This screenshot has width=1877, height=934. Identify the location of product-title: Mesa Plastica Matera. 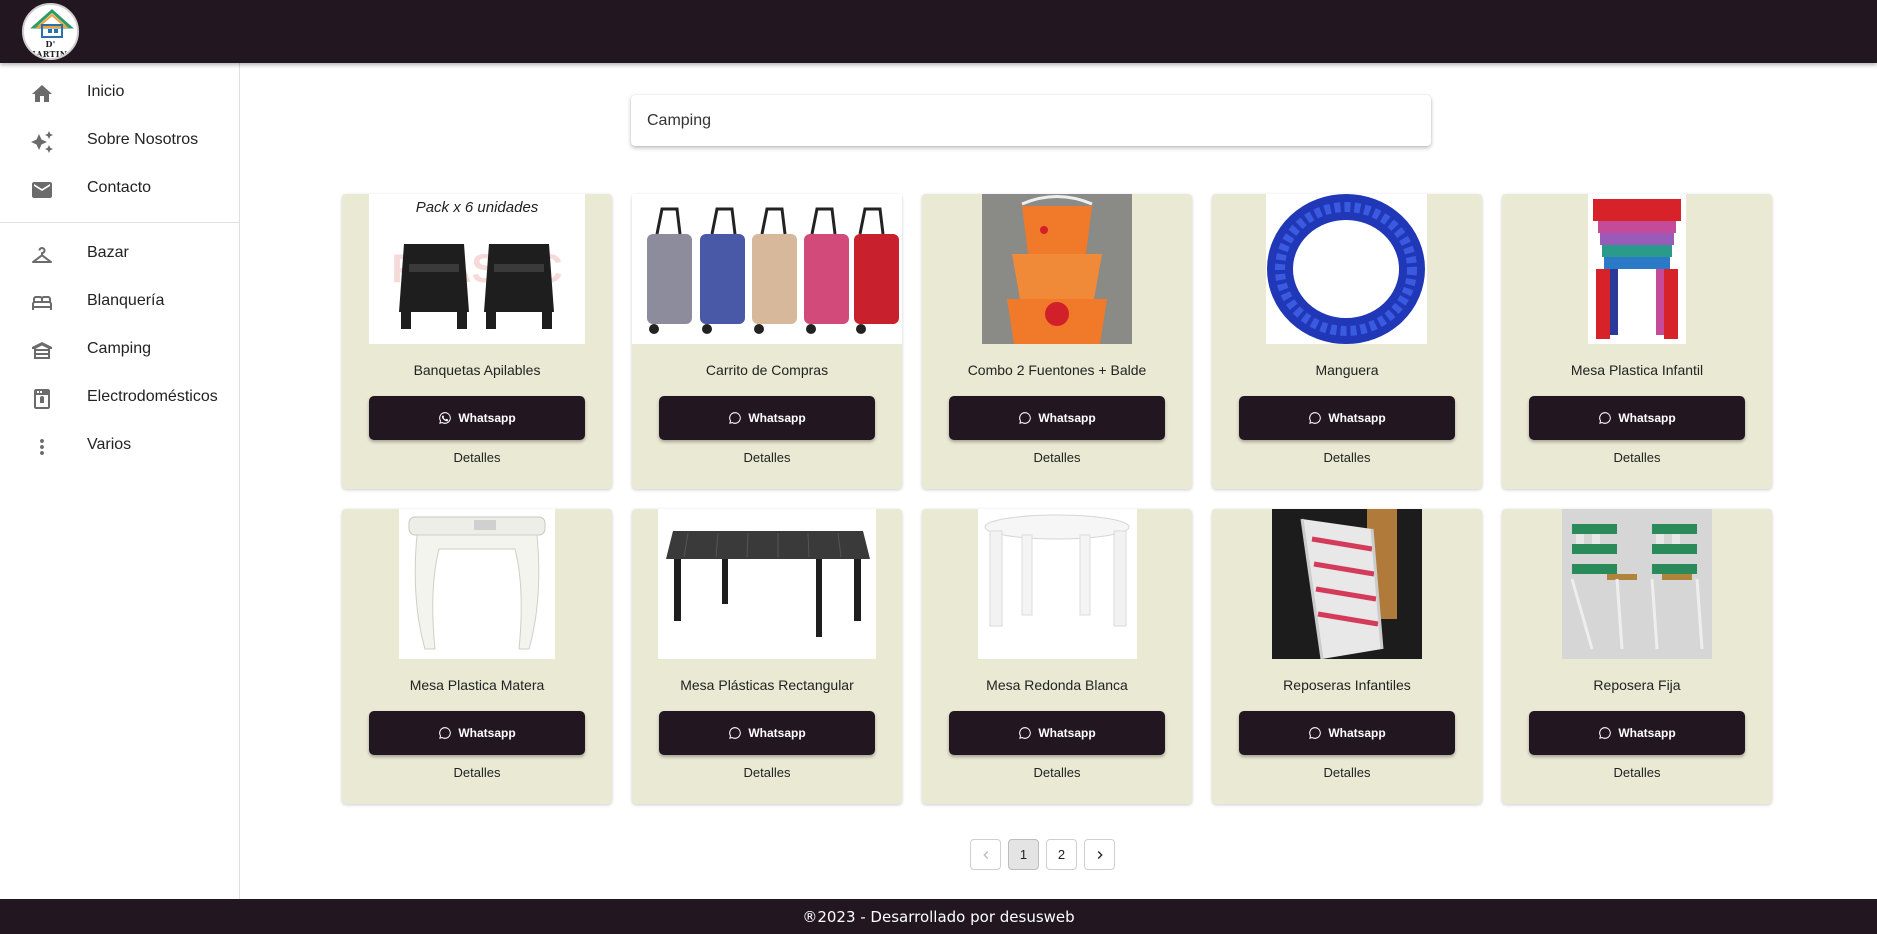
(477, 685).